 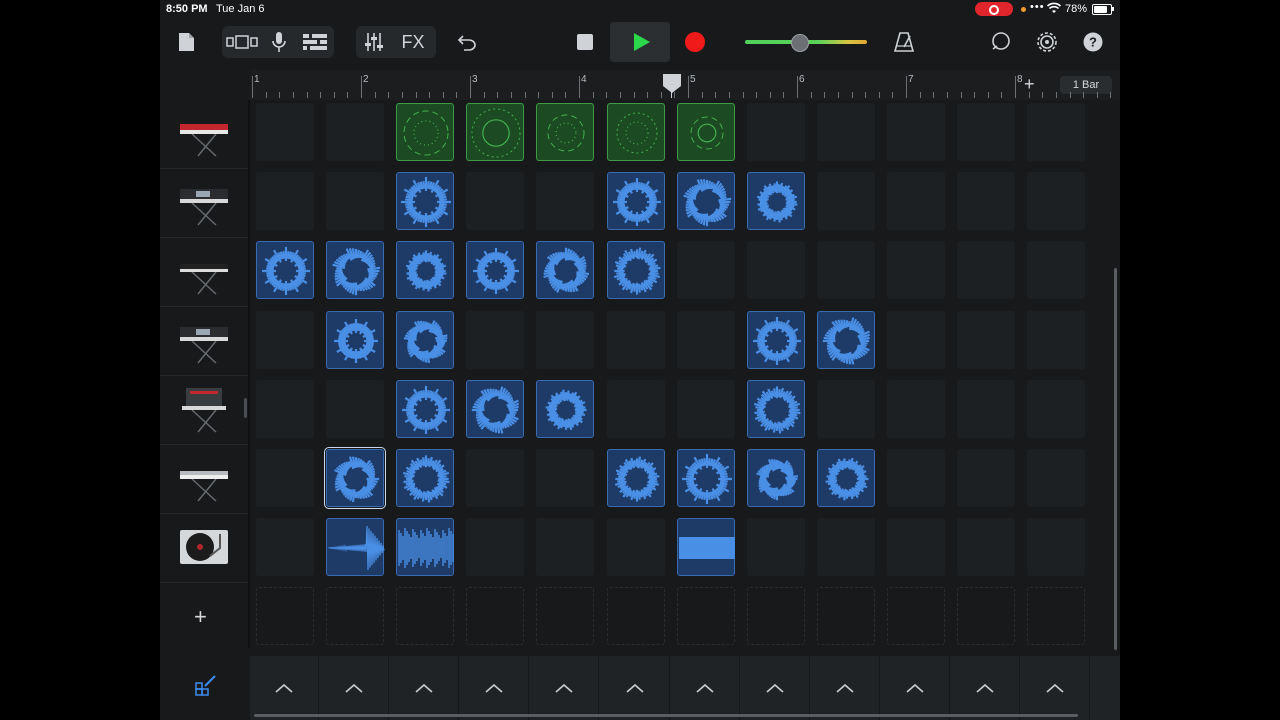 What do you see at coordinates (467, 42) in the screenshot?
I see `undo-button` at bounding box center [467, 42].